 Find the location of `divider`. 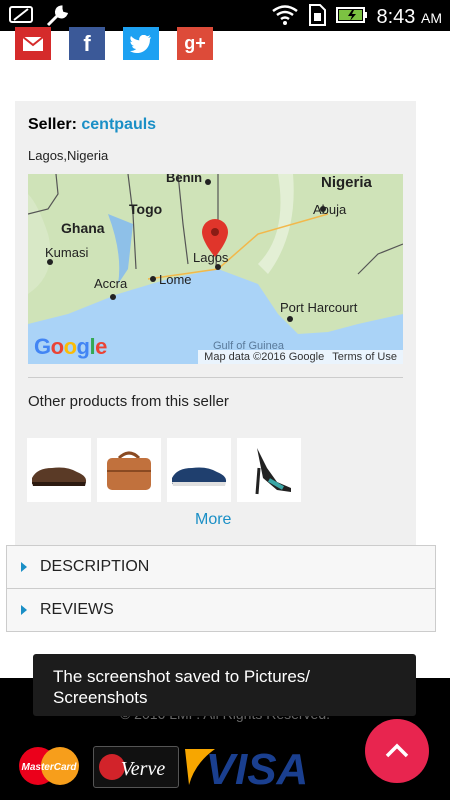

divider is located at coordinates (215, 377).